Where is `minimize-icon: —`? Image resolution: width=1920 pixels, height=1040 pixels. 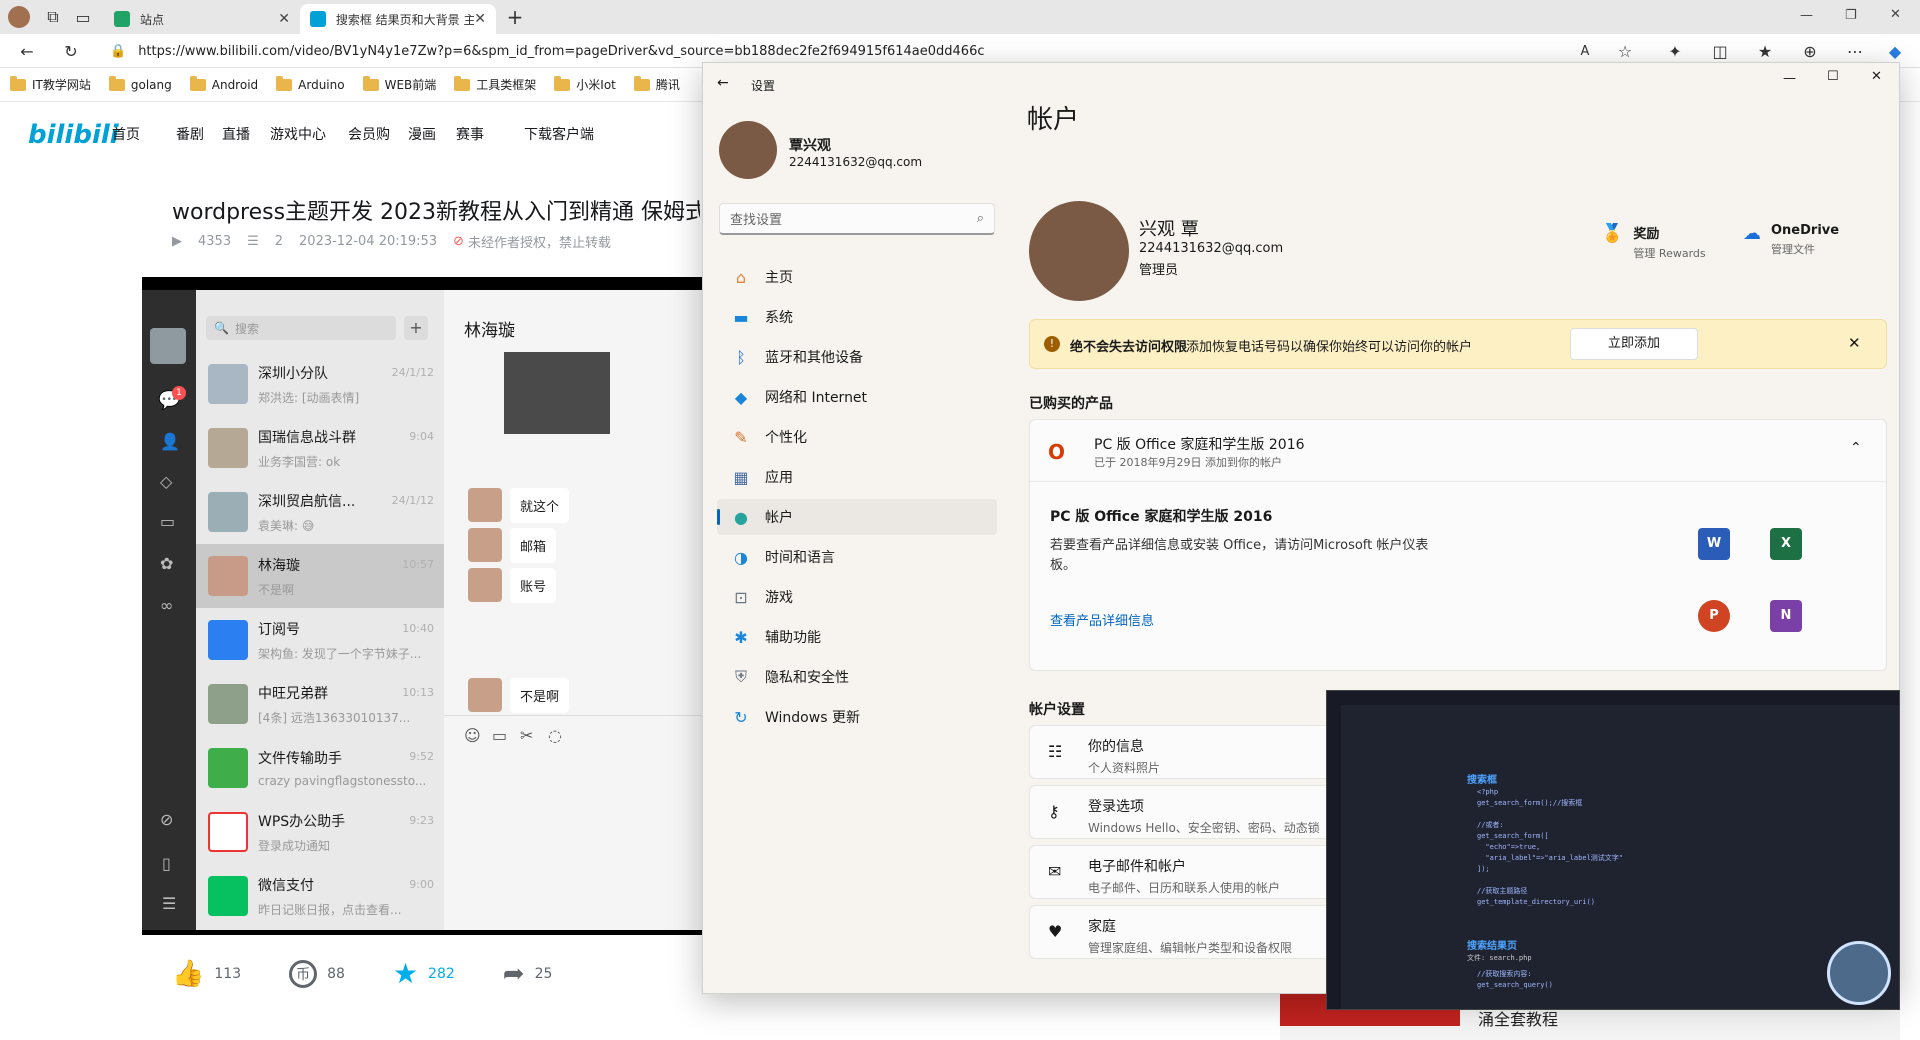 minimize-icon: — is located at coordinates (1789, 78).